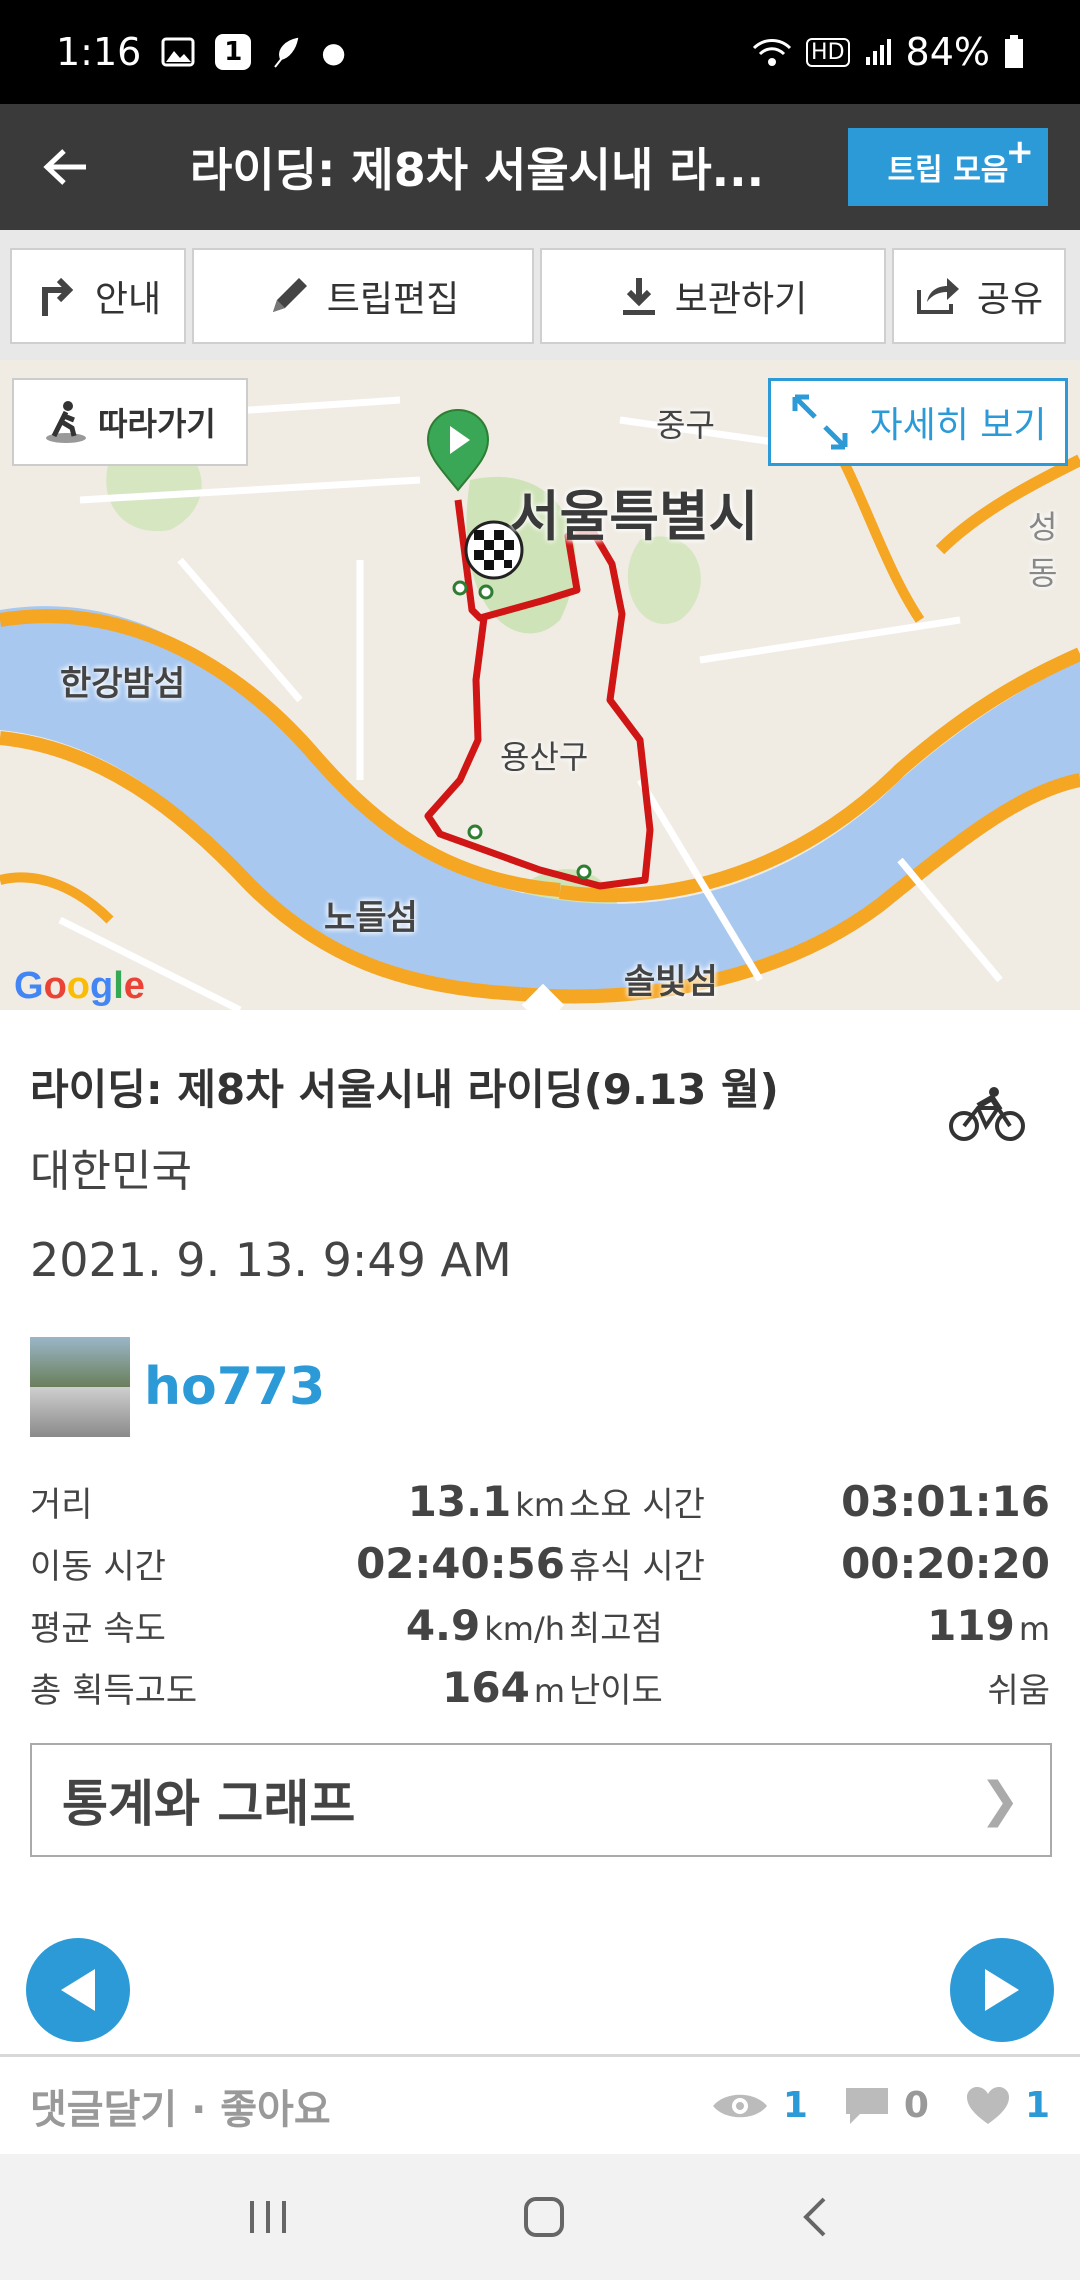  Describe the element at coordinates (540, 1387) in the screenshot. I see `user-row: ho773` at that location.